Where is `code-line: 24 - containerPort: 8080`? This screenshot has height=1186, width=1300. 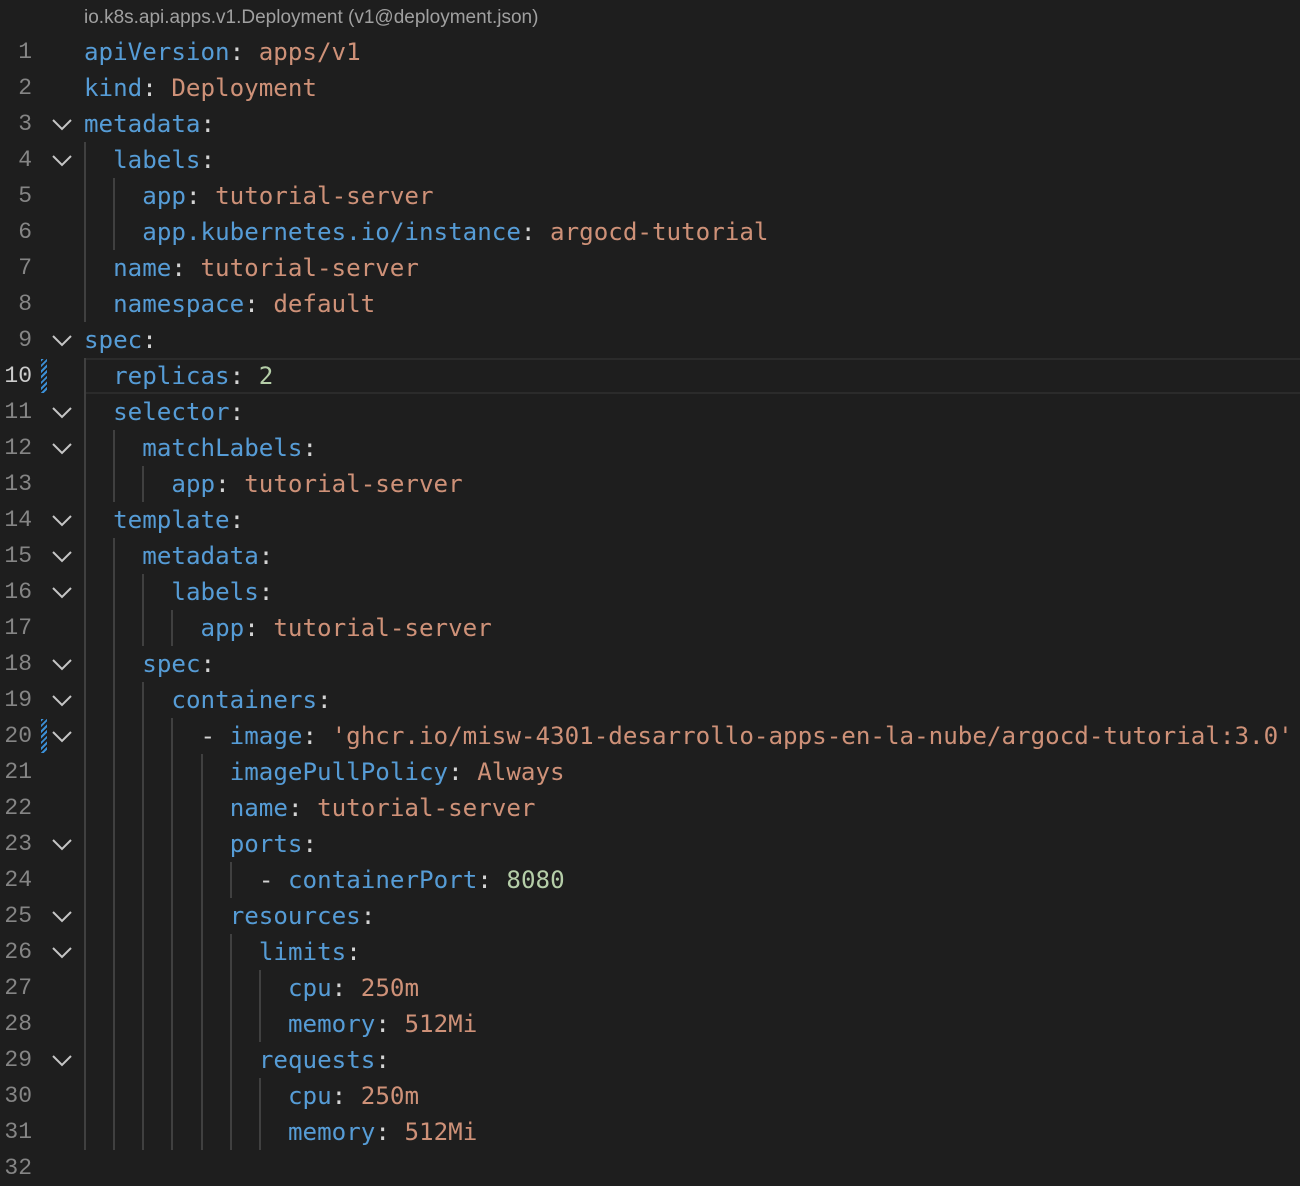 code-line: 24 - containerPort: 8080 is located at coordinates (650, 880).